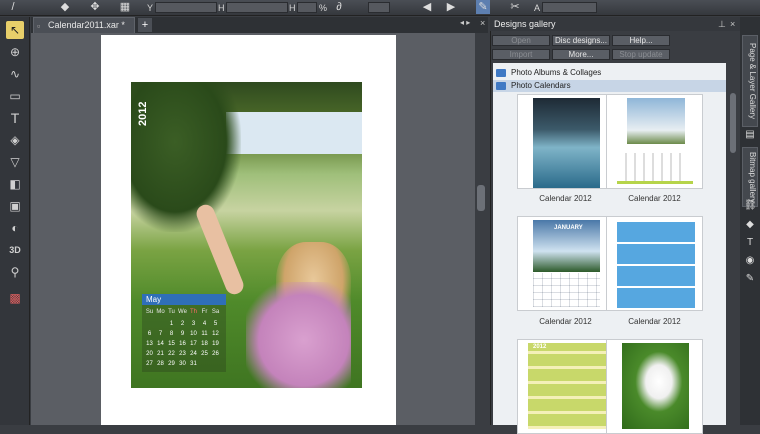 The image size is (760, 434). I want to click on mini-calendar-grid, so click(656, 167).